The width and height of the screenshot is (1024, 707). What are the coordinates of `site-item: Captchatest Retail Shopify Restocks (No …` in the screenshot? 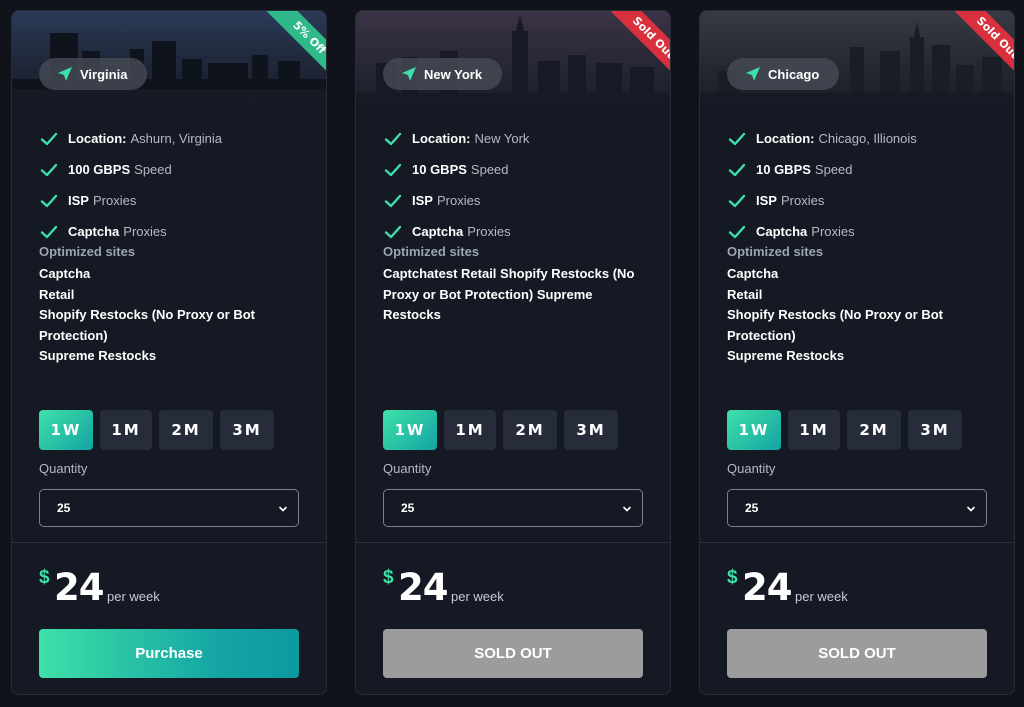 It's located at (509, 294).